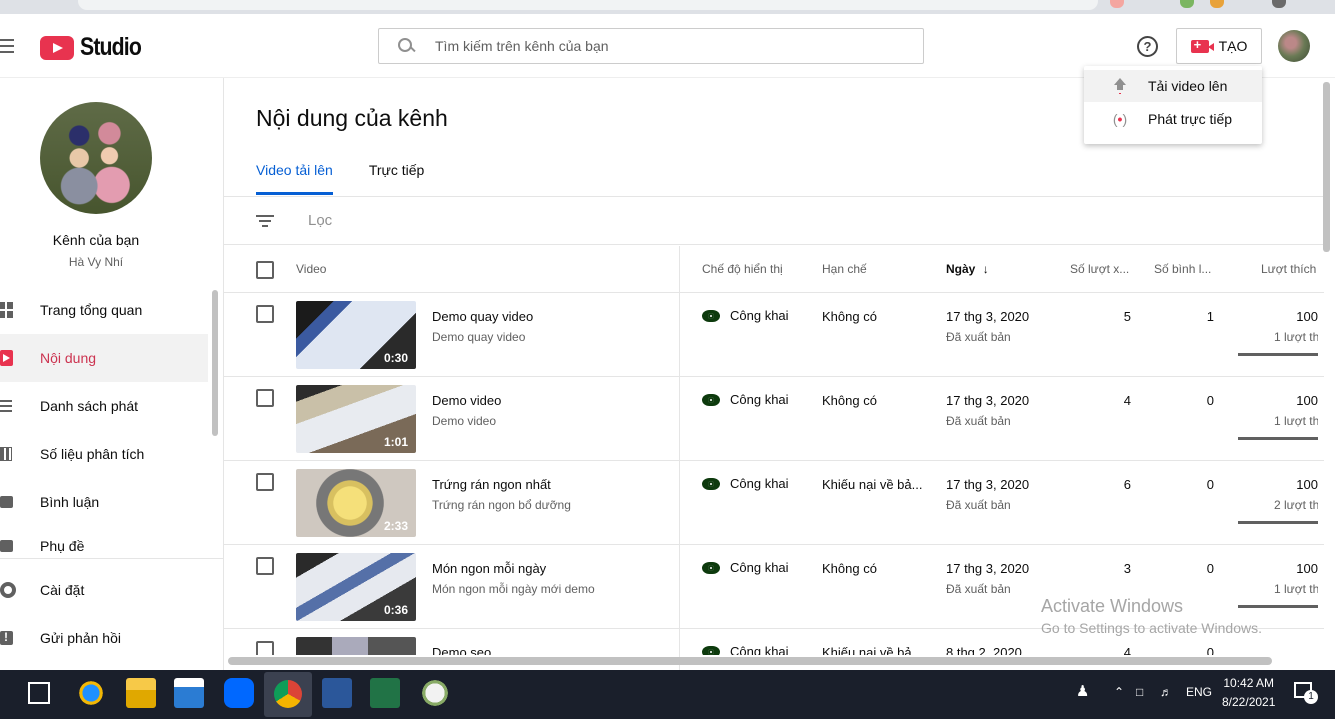 This screenshot has height=719, width=1335. I want to click on video-title: Món ngon mỗi ngày, so click(489, 568).